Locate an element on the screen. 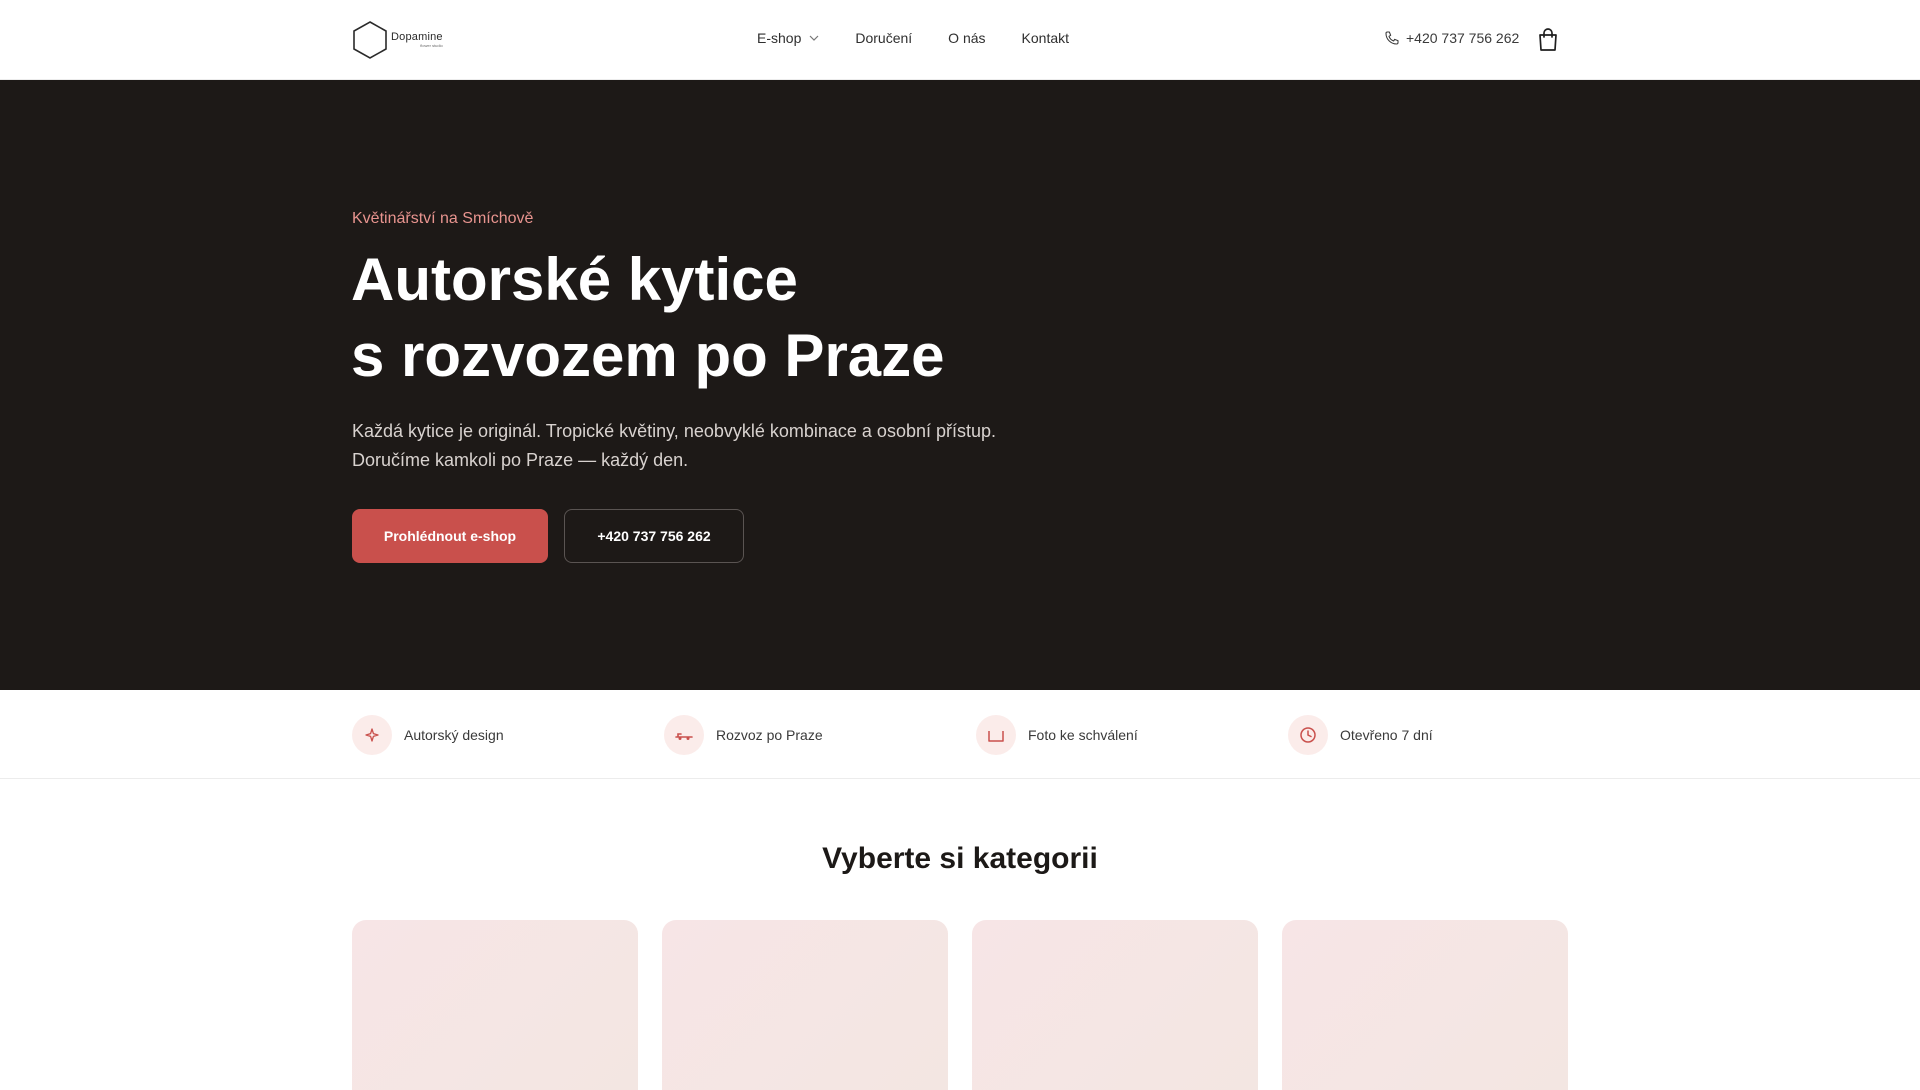 Image resolution: width=1920 pixels, height=1090 pixels. logo-text: Dopamine flower studio is located at coordinates (417, 40).